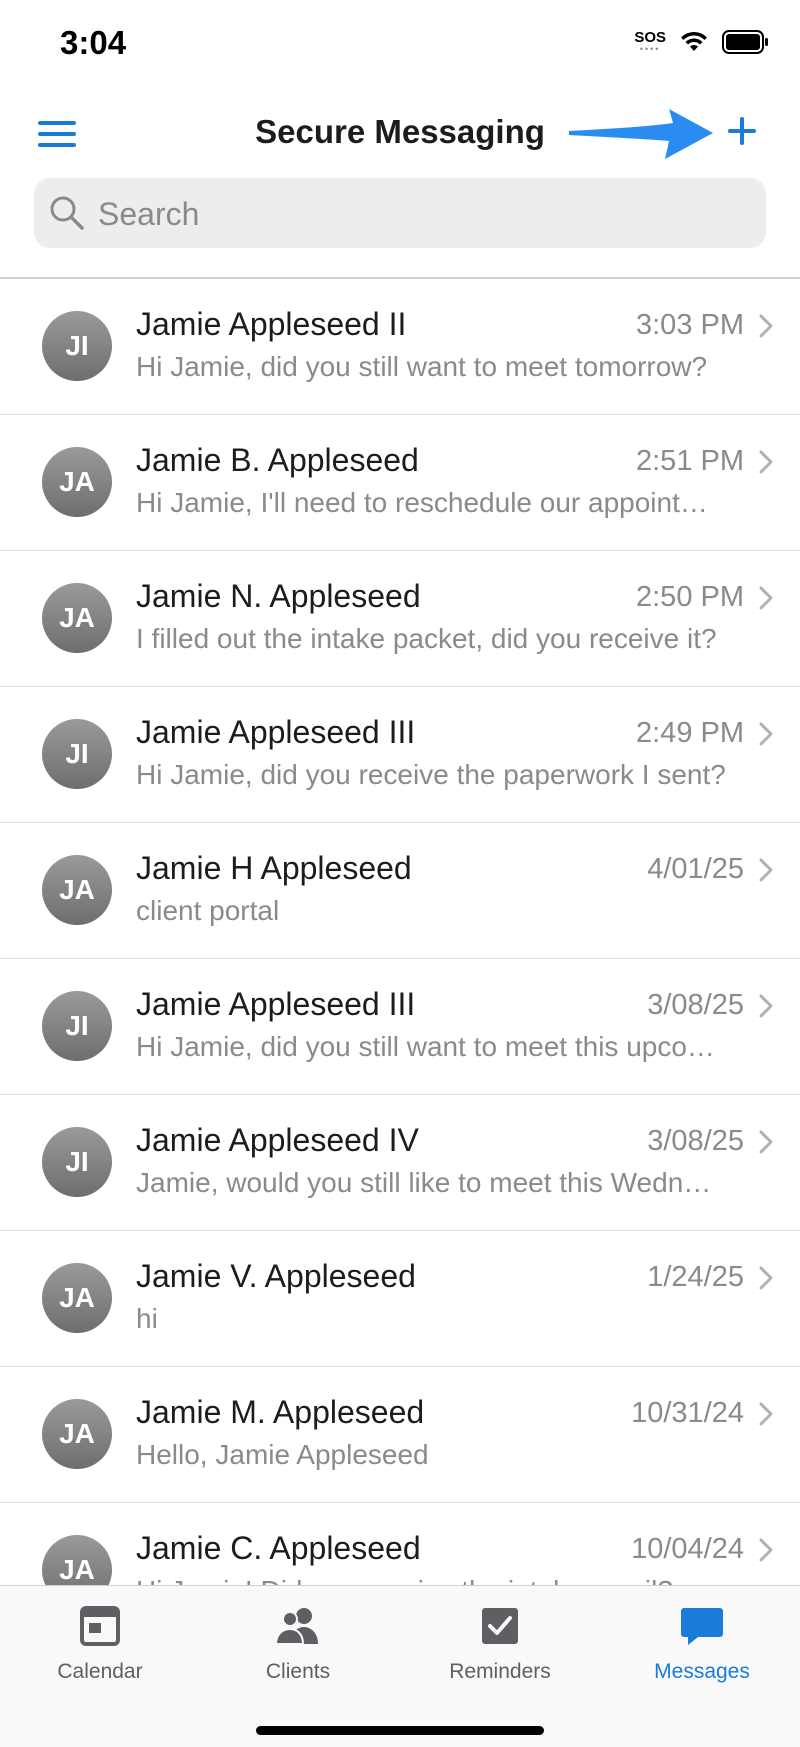 Image resolution: width=800 pixels, height=1747 pixels. Describe the element at coordinates (277, 460) in the screenshot. I see `contact-name: Jamie B. Appleseed` at that location.